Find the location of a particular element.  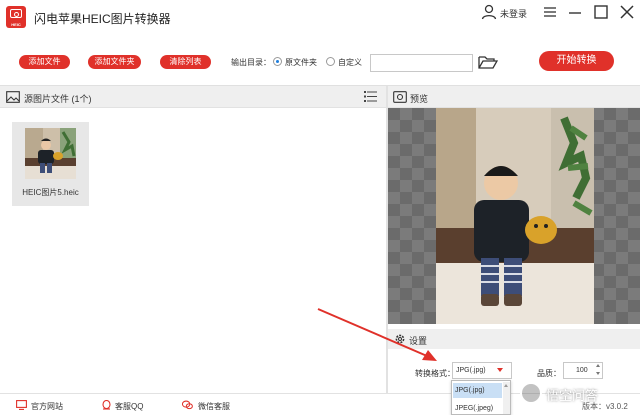

spin-up-icon is located at coordinates (598, 365).